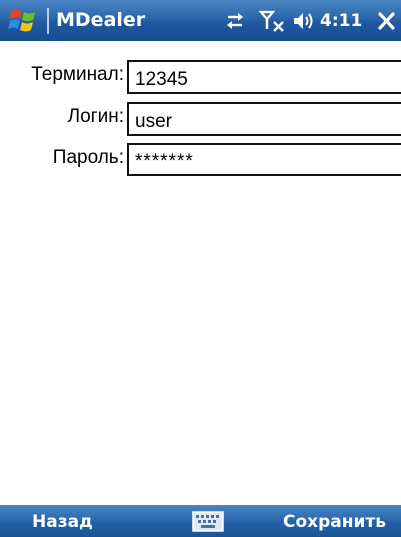 This screenshot has width=401, height=537. What do you see at coordinates (95, 116) in the screenshot?
I see `login-label: Логин:` at bounding box center [95, 116].